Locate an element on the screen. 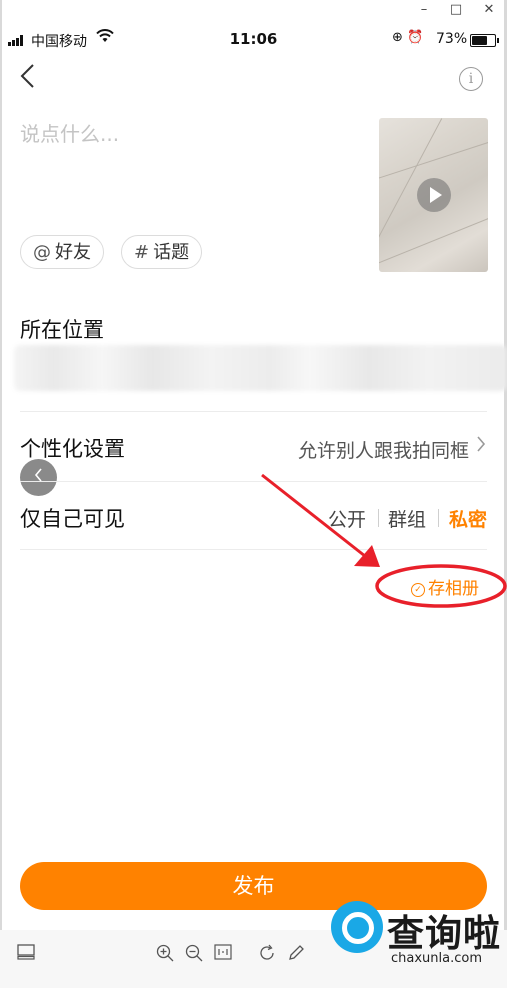  screen-icon is located at coordinates (26, 954).